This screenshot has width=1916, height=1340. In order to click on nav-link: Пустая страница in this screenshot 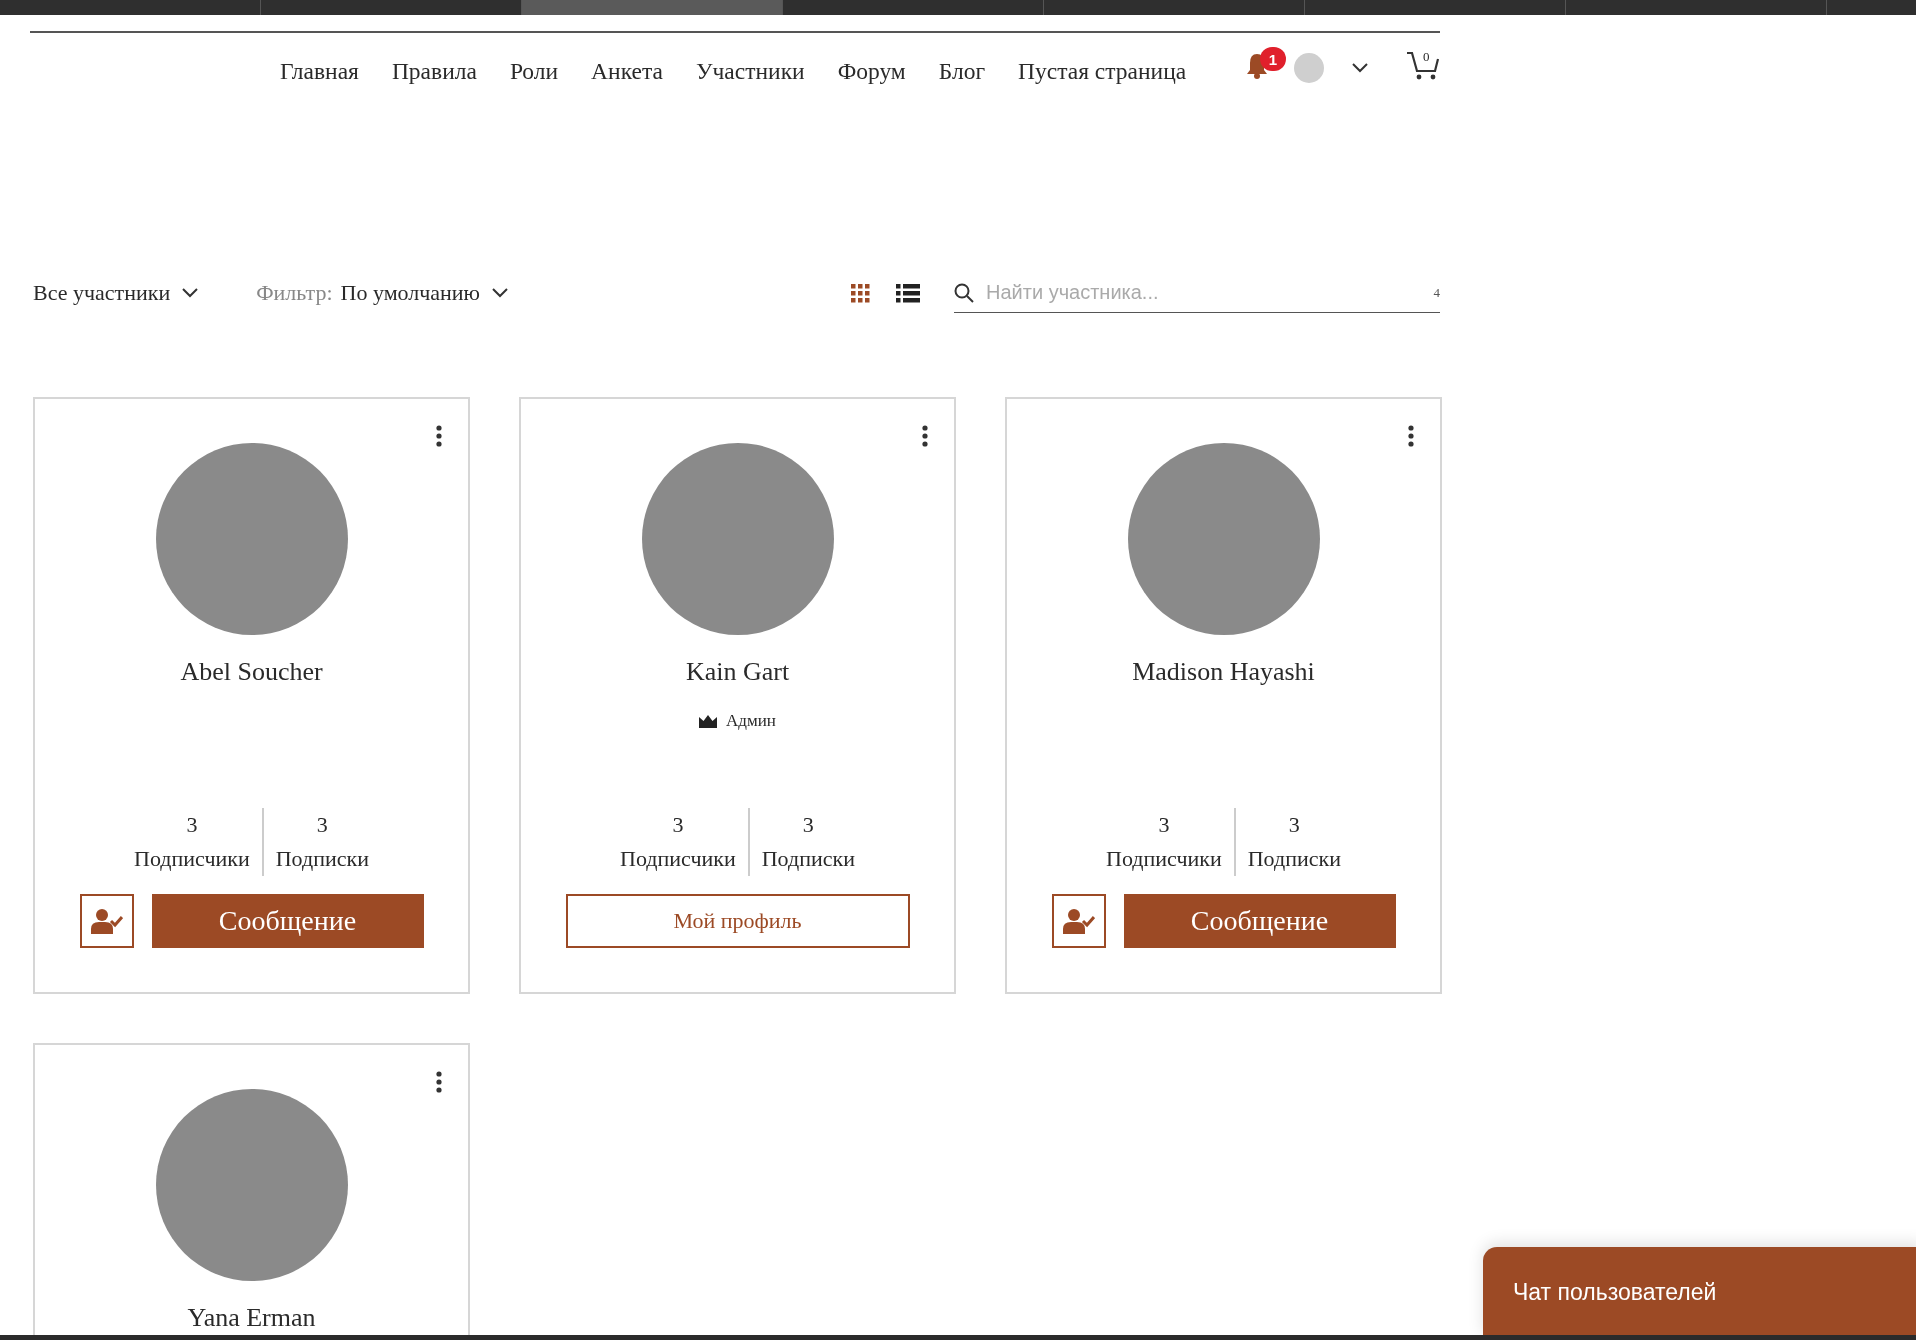, I will do `click(1102, 71)`.